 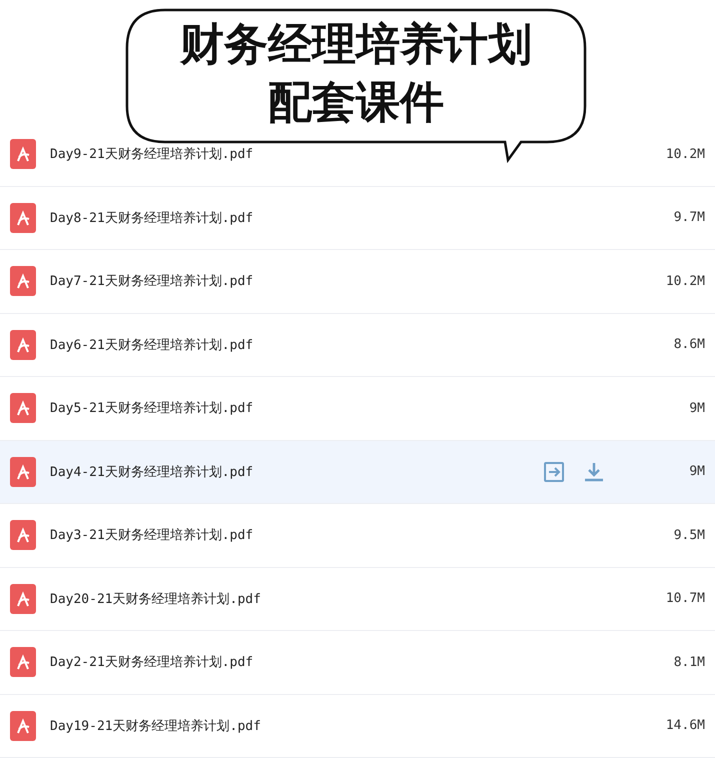 I want to click on file-name: Day7-21天财务经理培养计划.pdf, so click(x=152, y=281).